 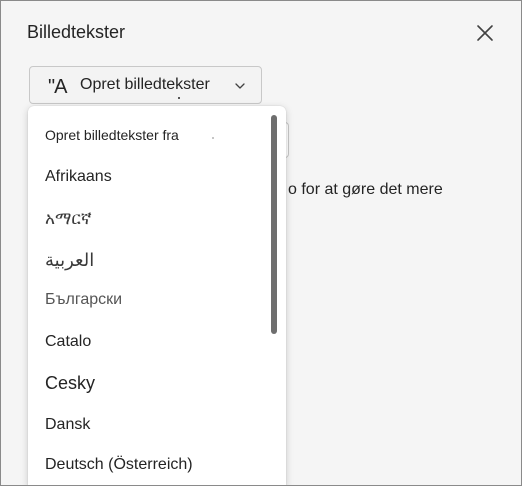 I want to click on language-option-bulgarian: Български, so click(x=148, y=301).